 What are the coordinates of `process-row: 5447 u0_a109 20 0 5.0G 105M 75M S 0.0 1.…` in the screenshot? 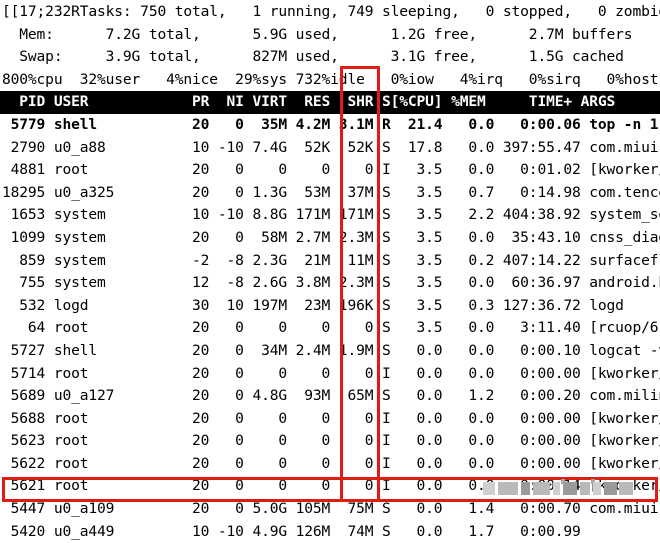 It's located at (331, 509).